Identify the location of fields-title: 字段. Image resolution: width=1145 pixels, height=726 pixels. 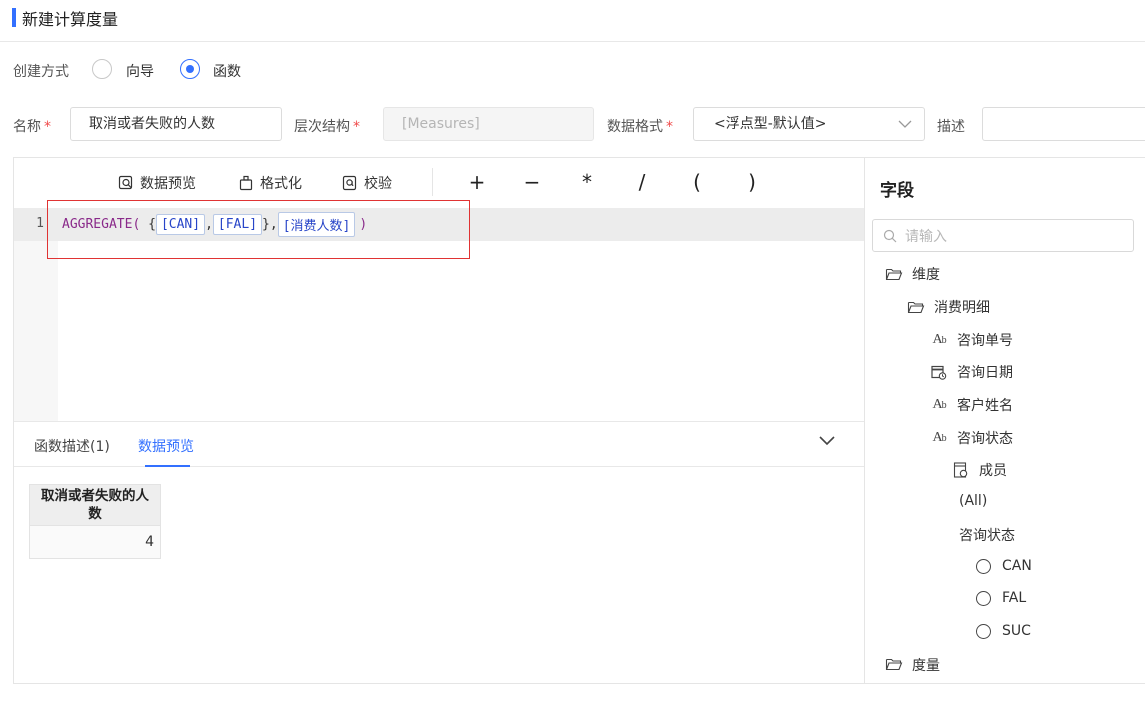
(897, 191).